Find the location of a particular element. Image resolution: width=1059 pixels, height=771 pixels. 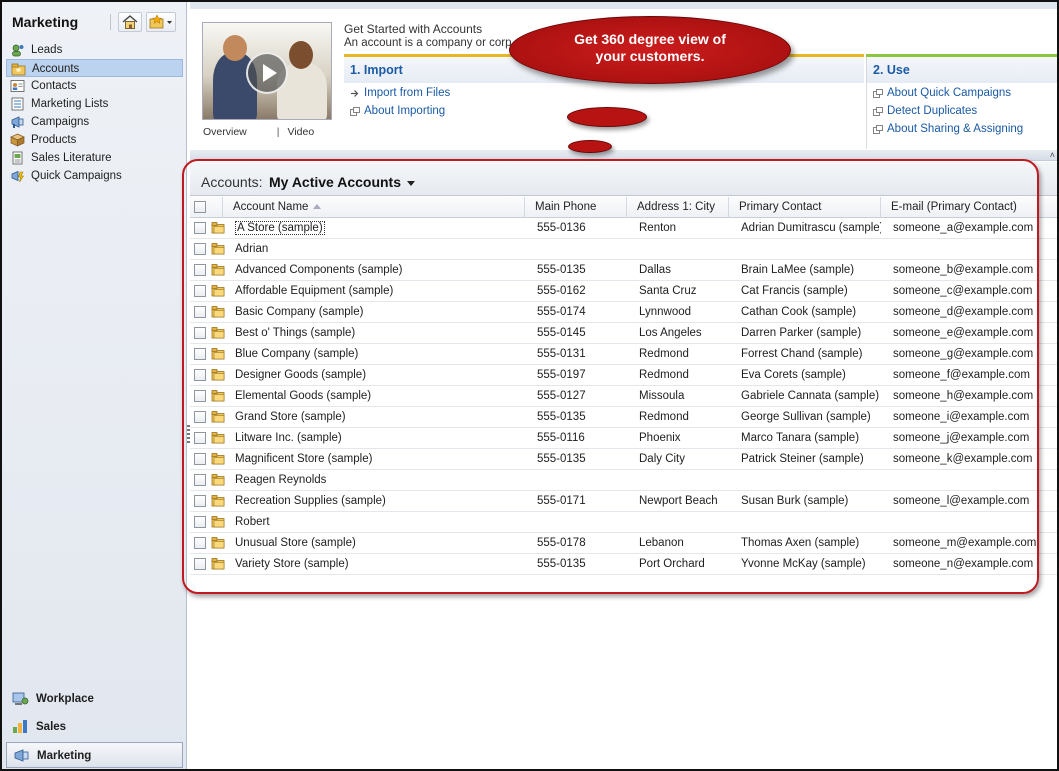

about-sharing-assigning-link: About Sharing & Assigning is located at coordinates (948, 129).